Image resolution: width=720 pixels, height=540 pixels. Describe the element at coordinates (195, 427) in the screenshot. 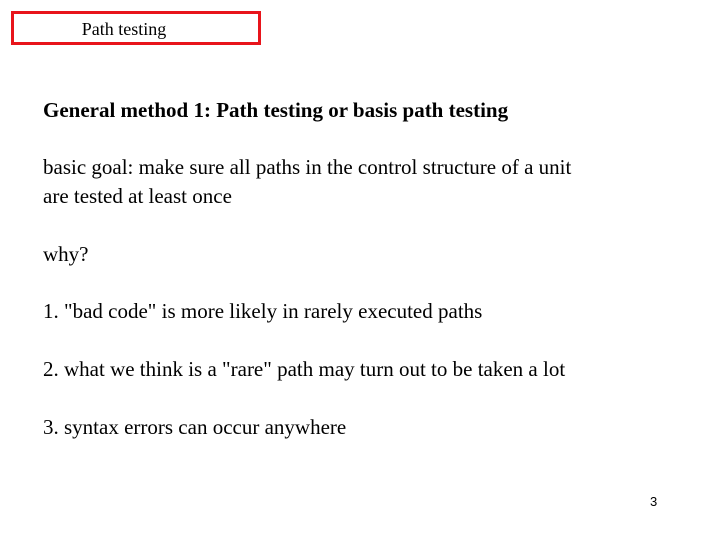

I see `reason-item: 3. syntax errors can occur anywhere` at that location.